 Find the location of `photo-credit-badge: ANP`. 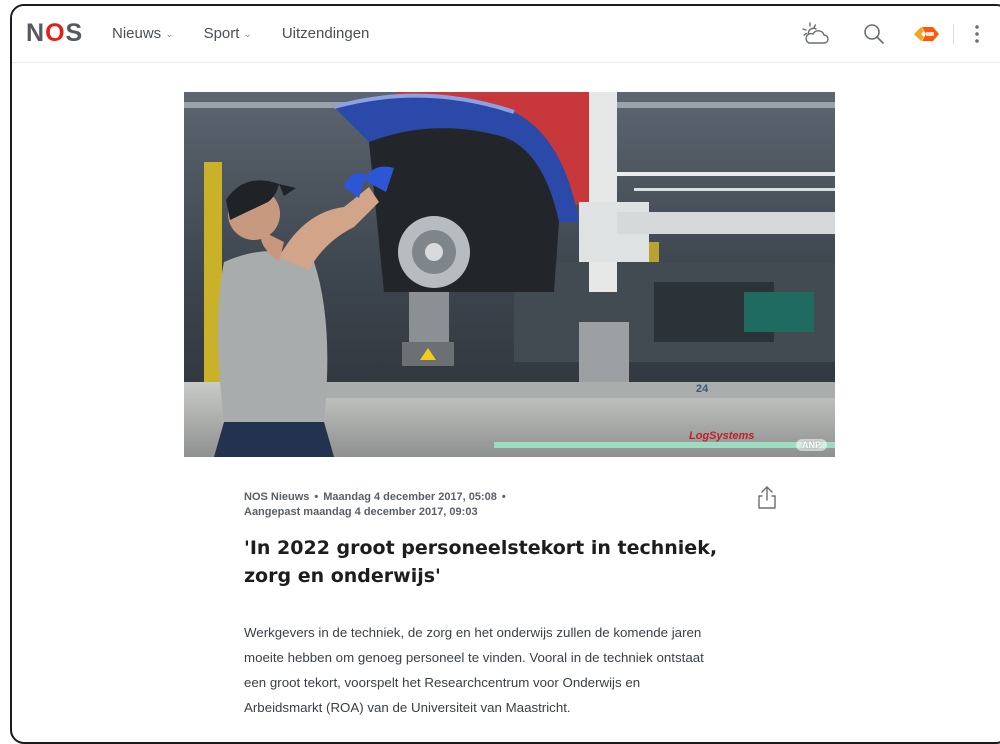

photo-credit-badge: ANP is located at coordinates (811, 445).